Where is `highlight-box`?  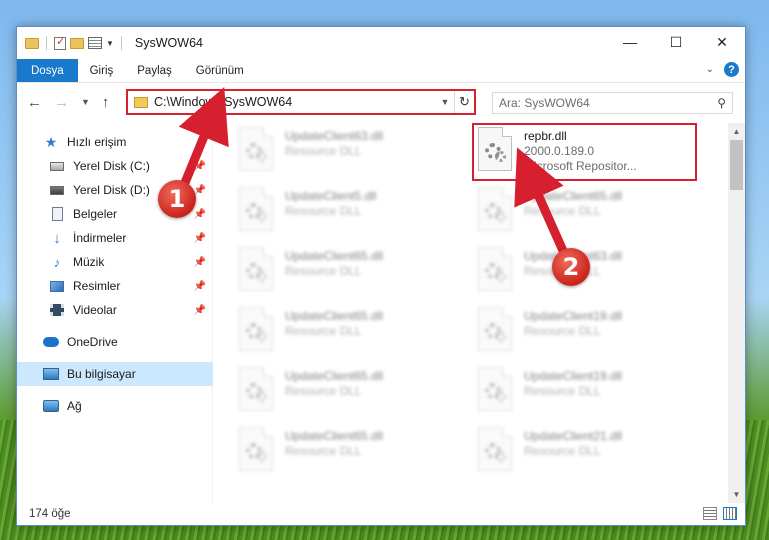 highlight-box is located at coordinates (584, 152).